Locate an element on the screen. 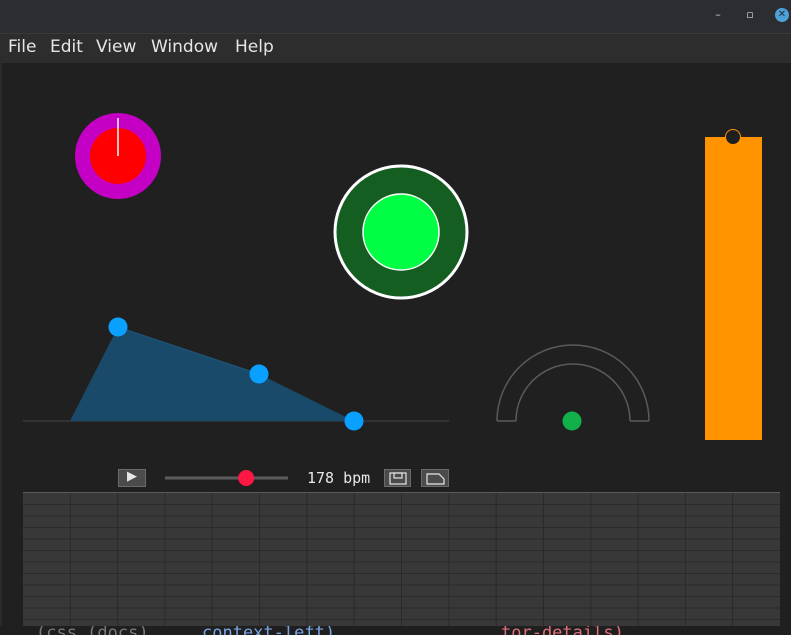 The image size is (791, 635). envelope-editor is located at coordinates (236, 374).